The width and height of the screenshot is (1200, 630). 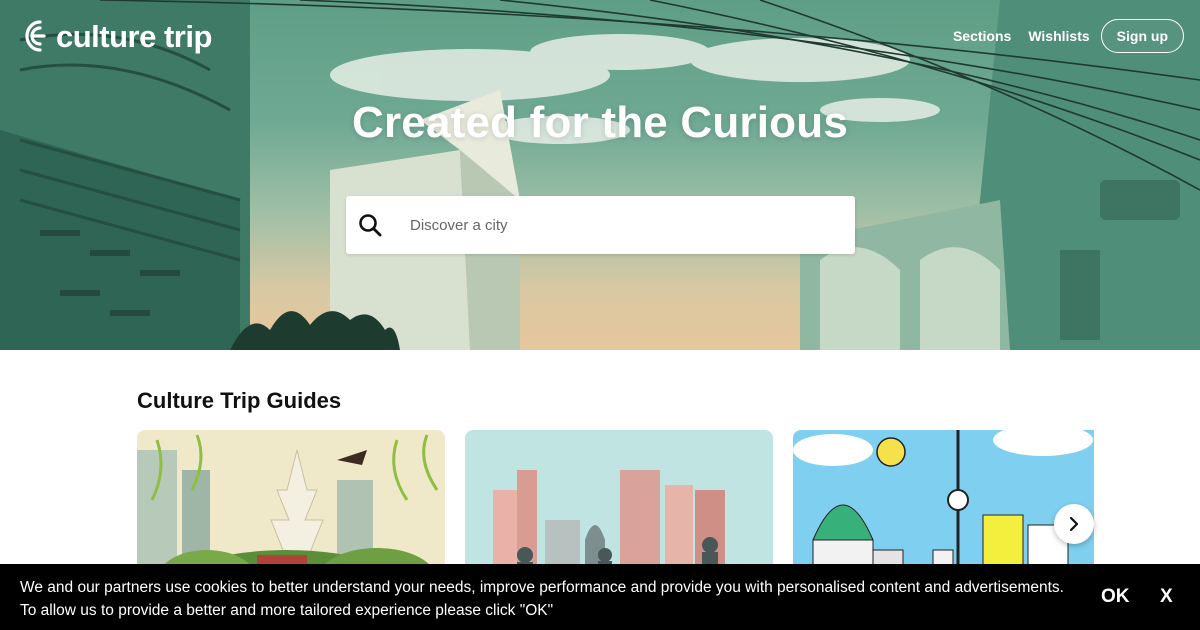 I want to click on carousel-next-button, so click(x=1074, y=524).